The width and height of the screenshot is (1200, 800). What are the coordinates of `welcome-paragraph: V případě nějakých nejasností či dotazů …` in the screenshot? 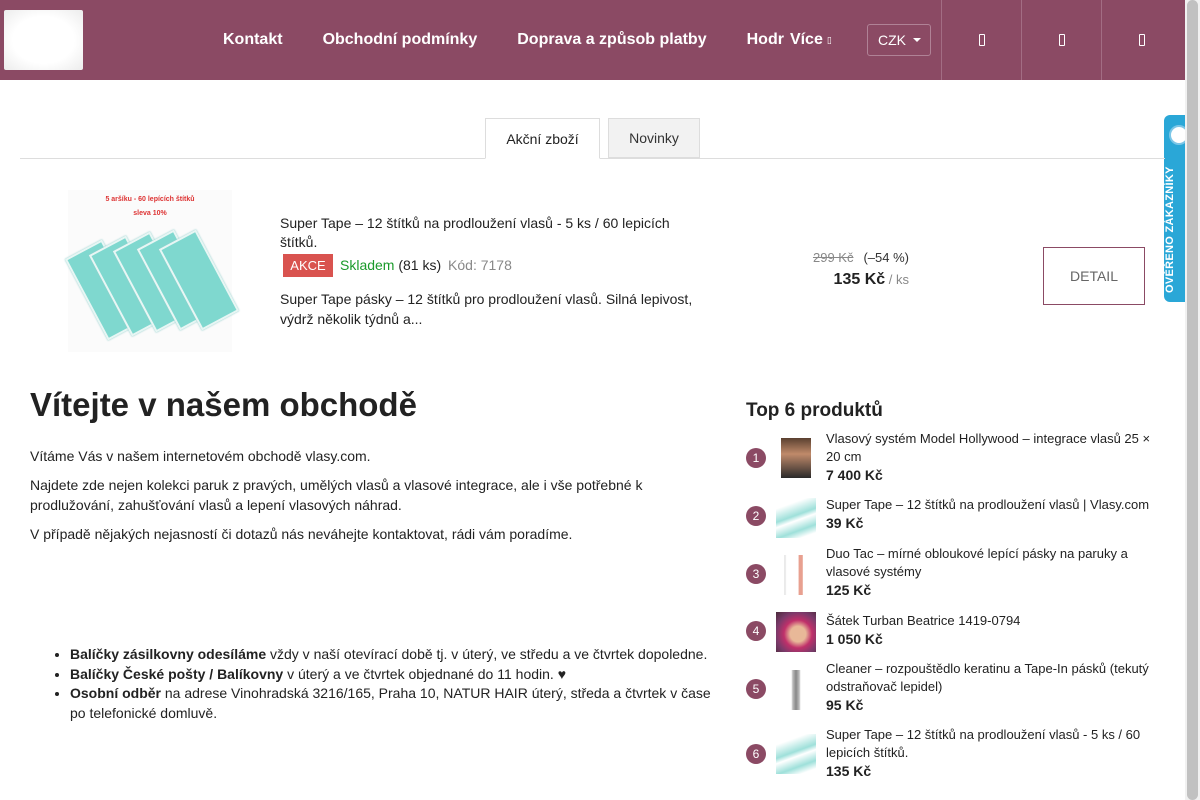 It's located at (301, 534).